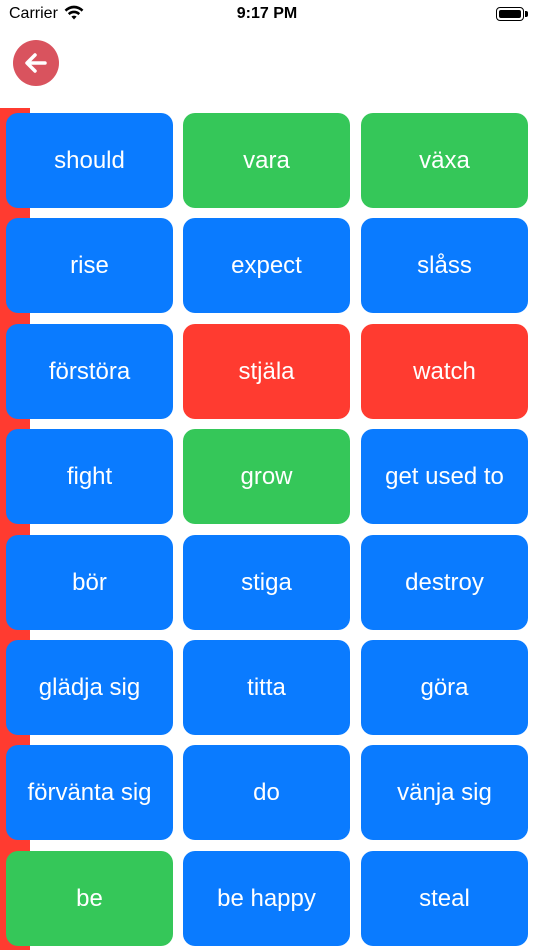 The height and width of the screenshot is (950, 534). What do you see at coordinates (89, 792) in the screenshot?
I see `word-tile: förvänta sig` at bounding box center [89, 792].